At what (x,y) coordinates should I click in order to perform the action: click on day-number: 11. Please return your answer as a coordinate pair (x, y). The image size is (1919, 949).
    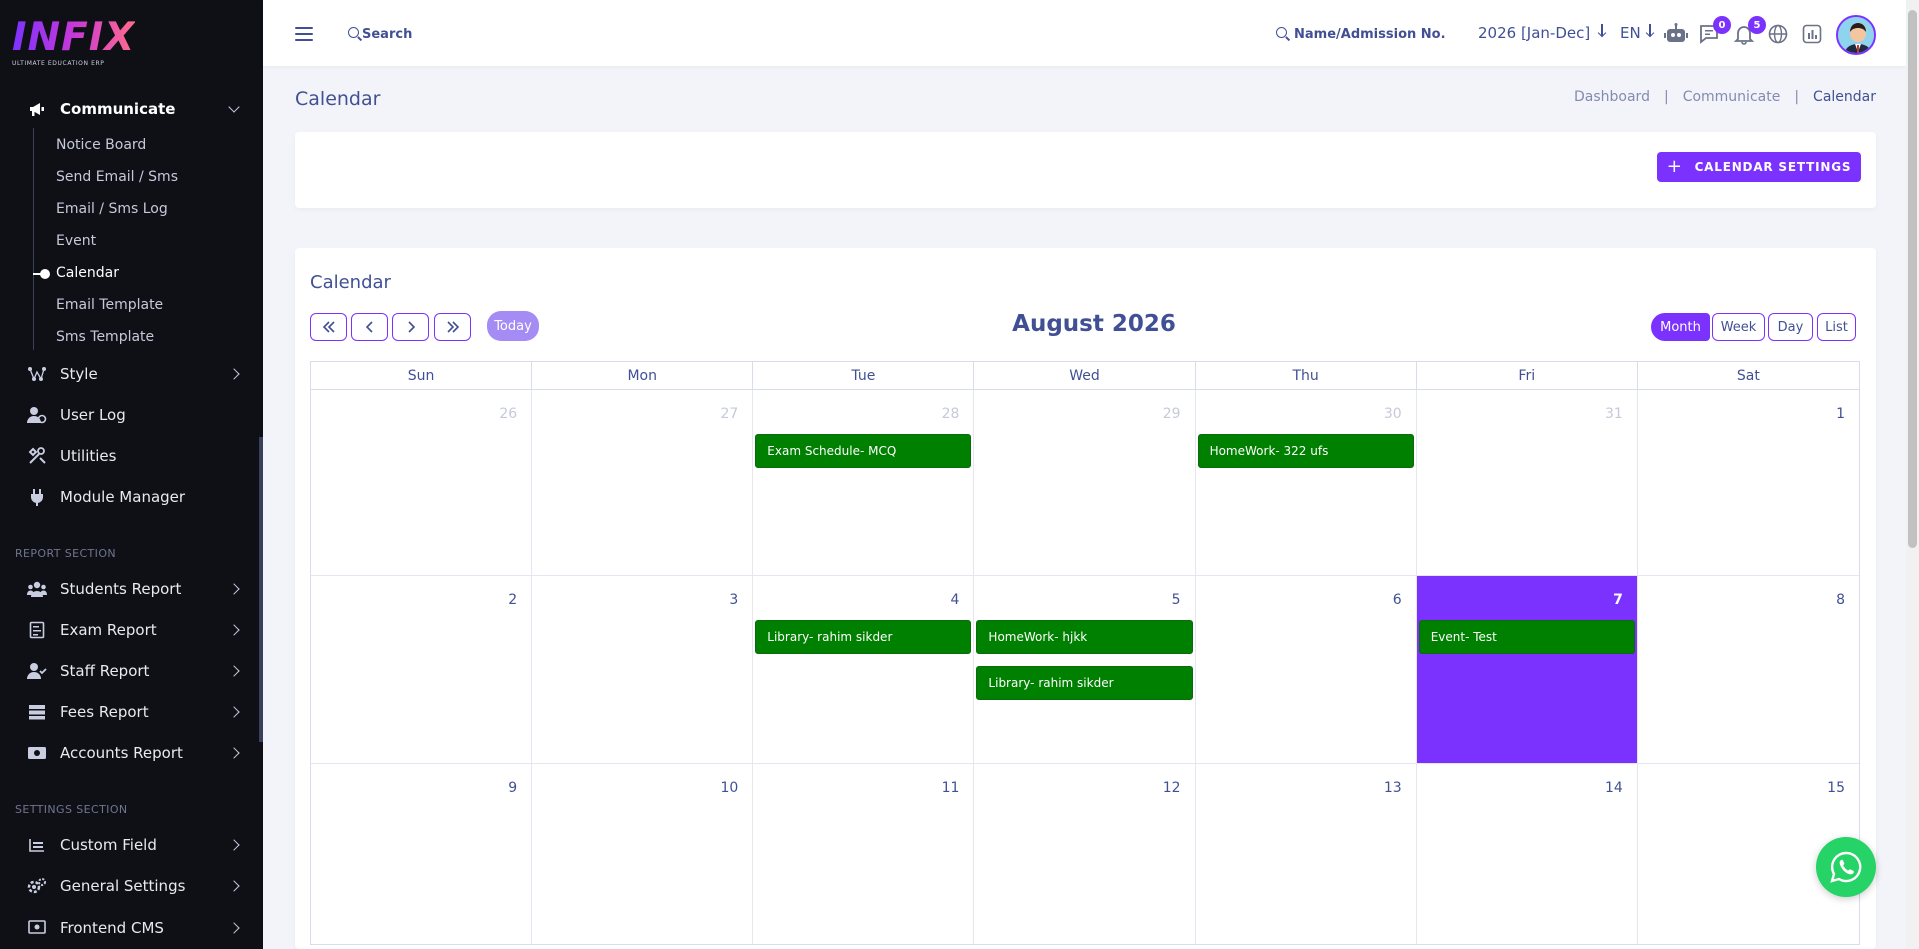
    Looking at the image, I should click on (951, 788).